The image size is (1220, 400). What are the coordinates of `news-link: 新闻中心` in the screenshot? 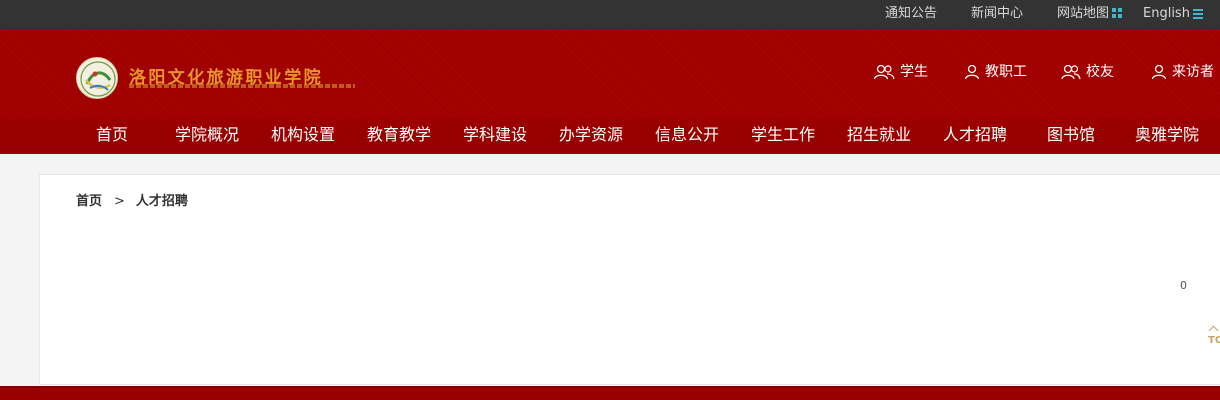 It's located at (997, 15).